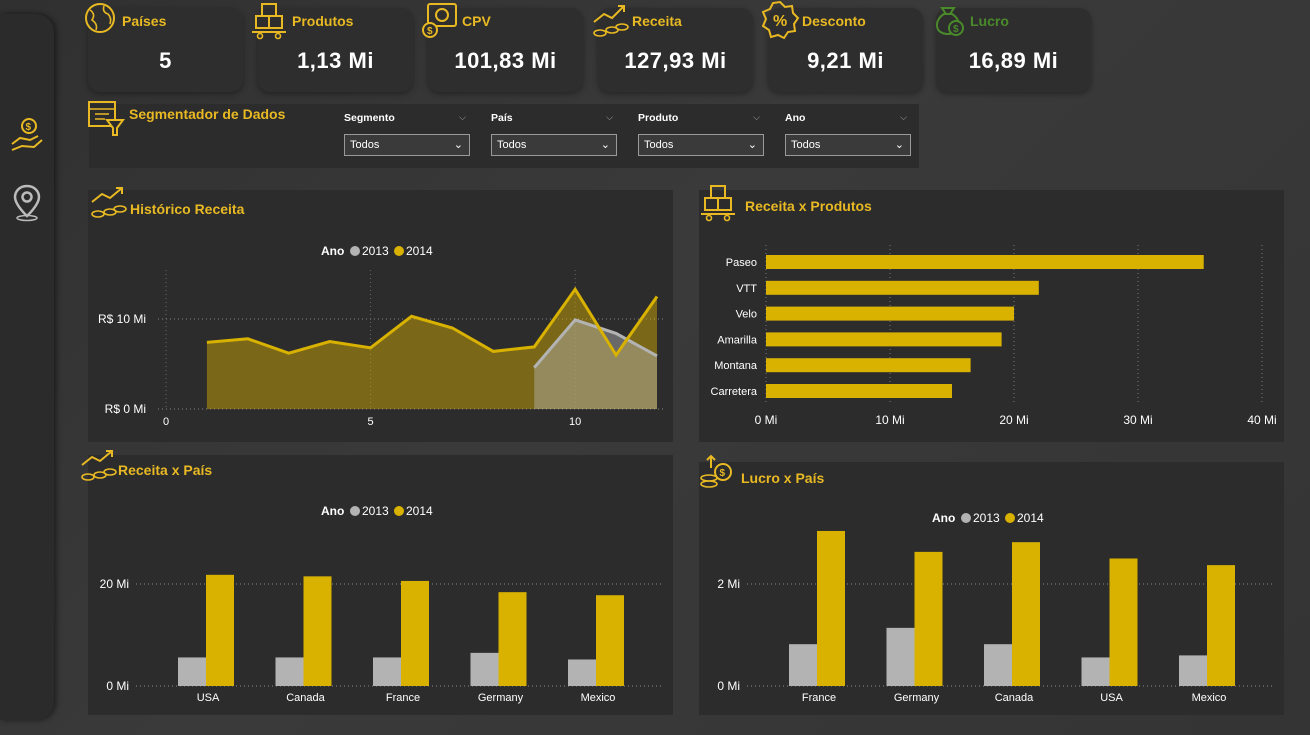 Image resolution: width=1310 pixels, height=735 pixels. I want to click on y-tick-label: 20 Mi, so click(114, 584).